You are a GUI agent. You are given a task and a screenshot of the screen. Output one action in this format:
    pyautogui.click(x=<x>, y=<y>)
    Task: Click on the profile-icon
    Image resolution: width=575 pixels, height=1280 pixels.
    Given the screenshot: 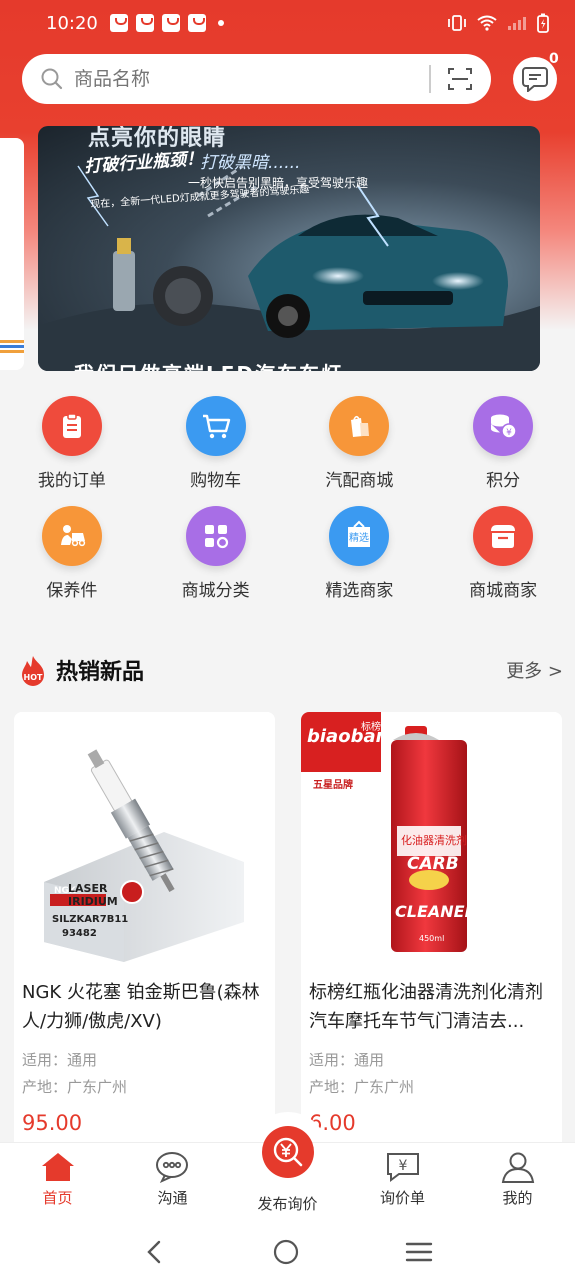 What is the action you would take?
    pyautogui.click(x=517, y=1167)
    